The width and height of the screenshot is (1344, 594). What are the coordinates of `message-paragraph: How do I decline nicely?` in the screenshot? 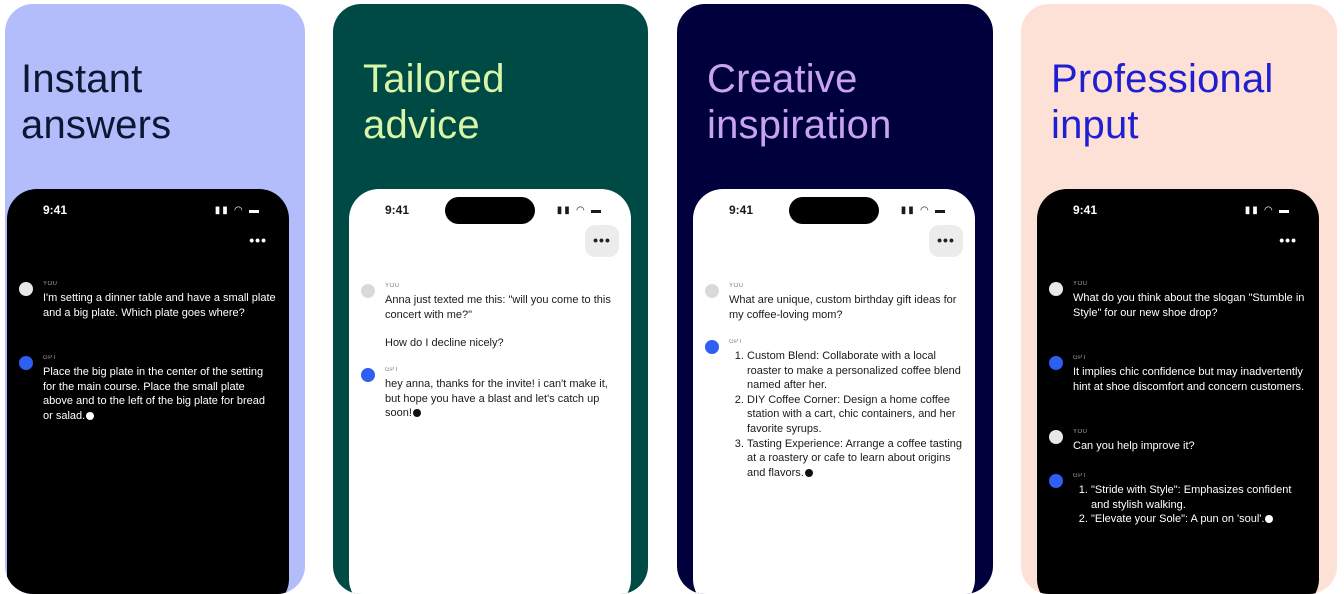 It's located at (444, 343).